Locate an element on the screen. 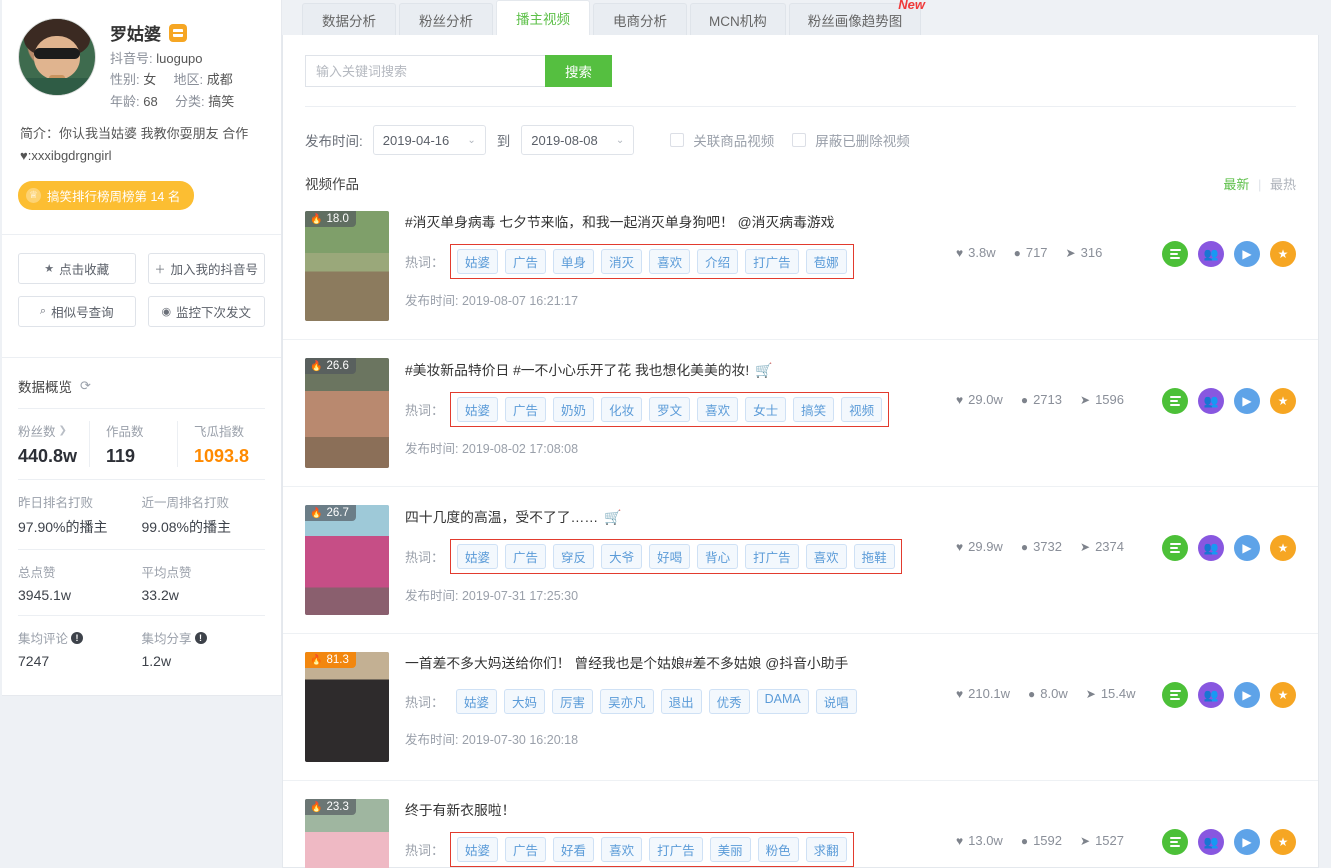 This screenshot has height=868, width=1331. keyword-tag: 大爷 is located at coordinates (622, 556).